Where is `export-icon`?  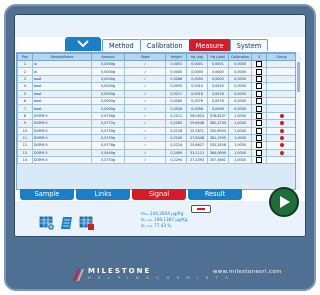 export-icon is located at coordinates (87, 223).